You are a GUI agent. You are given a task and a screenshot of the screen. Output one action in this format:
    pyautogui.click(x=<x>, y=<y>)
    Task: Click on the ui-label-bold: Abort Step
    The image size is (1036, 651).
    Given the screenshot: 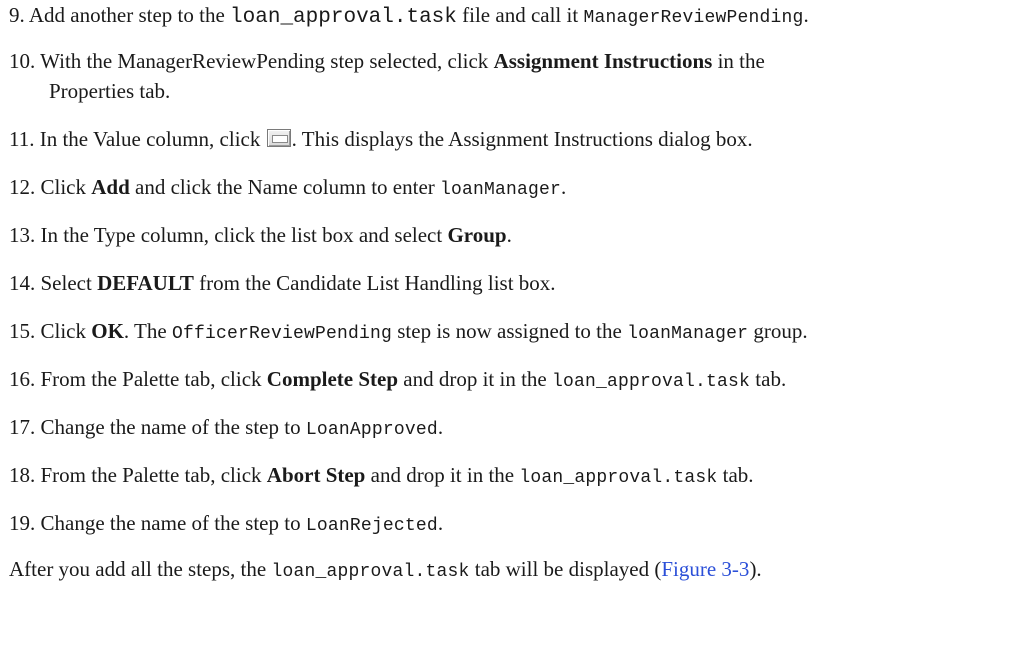 What is the action you would take?
    pyautogui.click(x=316, y=475)
    